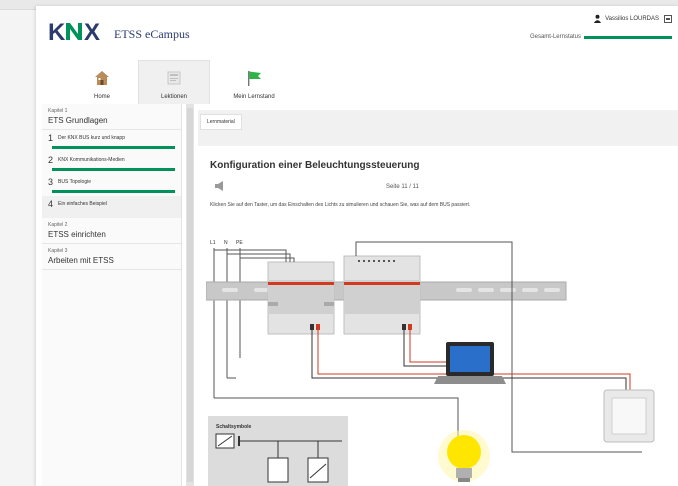 The image size is (678, 486). What do you see at coordinates (91, 138) in the screenshot?
I see `lesson-title: Der KNX BUS kurz und knapp` at bounding box center [91, 138].